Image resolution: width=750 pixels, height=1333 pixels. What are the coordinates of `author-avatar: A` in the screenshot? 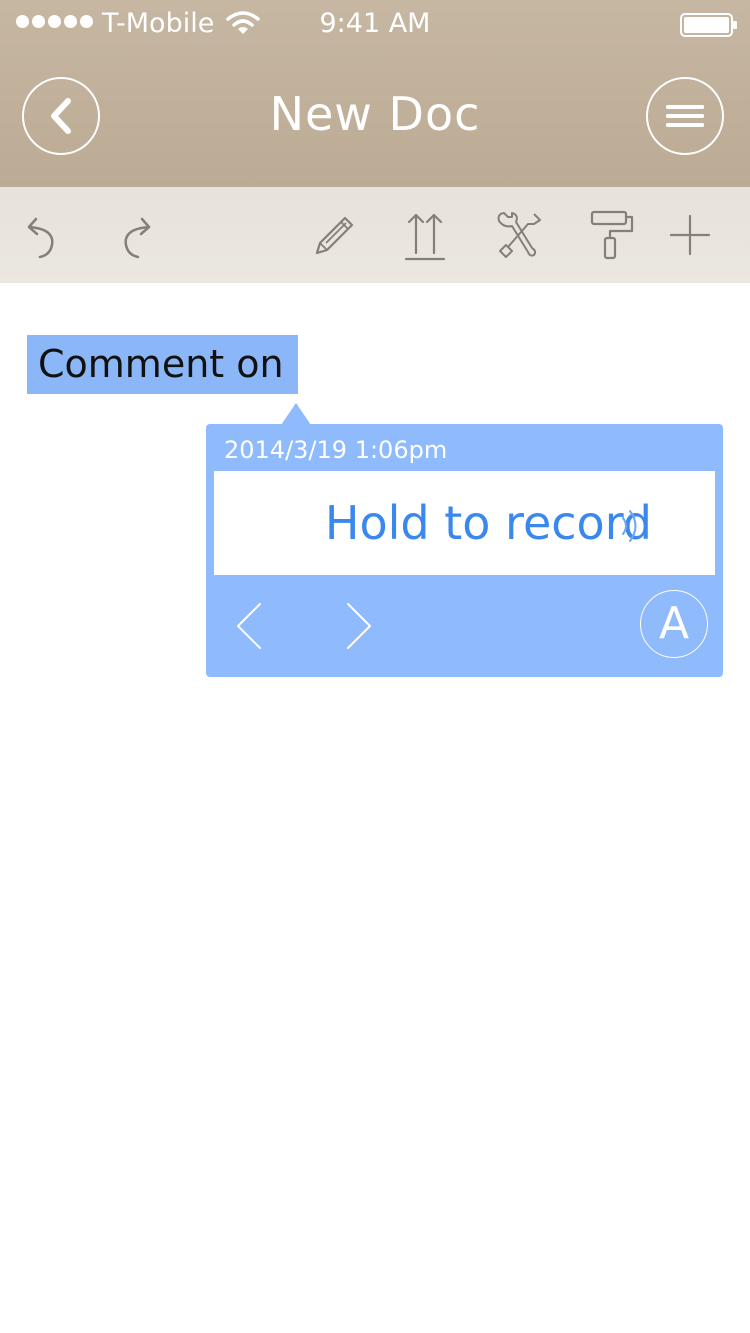 It's located at (674, 624).